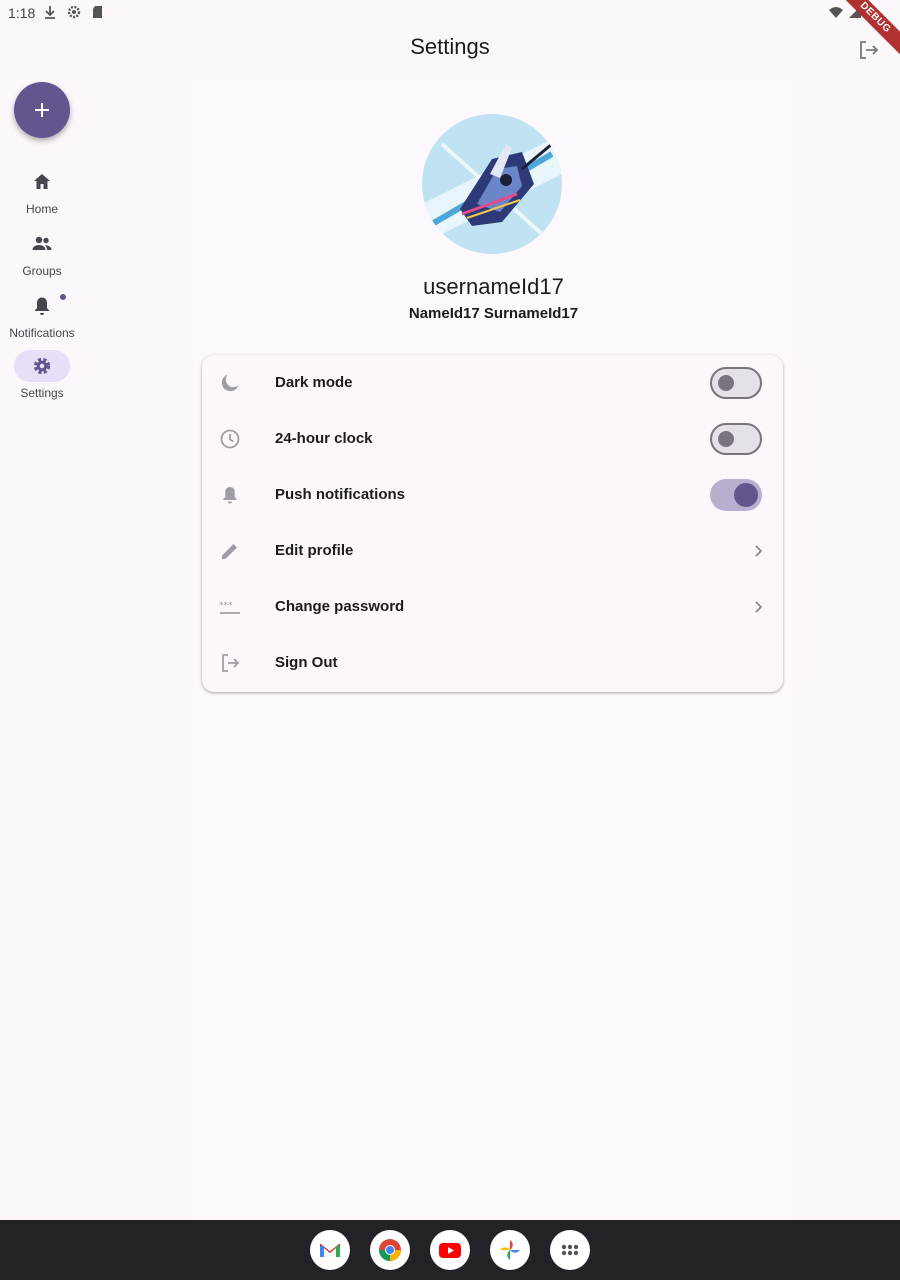 This screenshot has width=900, height=1280. I want to click on youtube-app-icon, so click(450, 1250).